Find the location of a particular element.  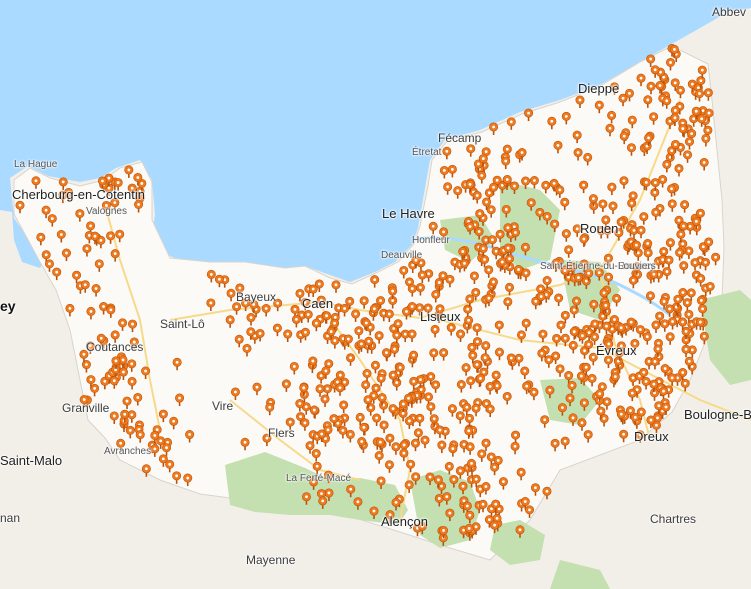

city-label-fecamp: Fécamp is located at coordinates (459, 138).